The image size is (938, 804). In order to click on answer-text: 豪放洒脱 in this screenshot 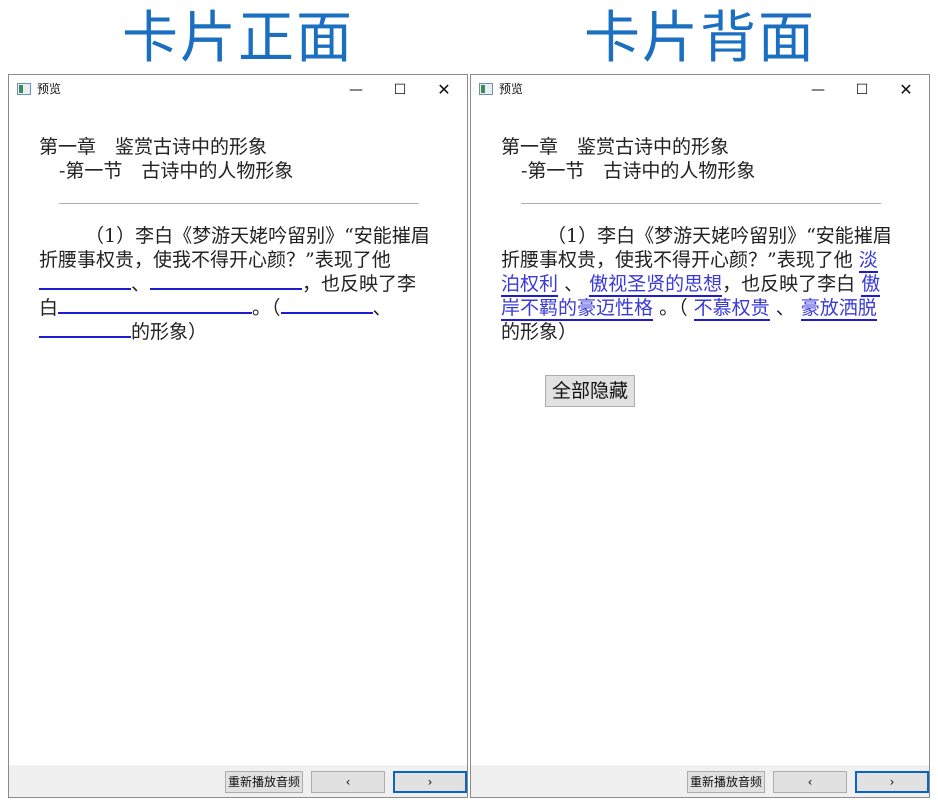, I will do `click(838, 309)`.